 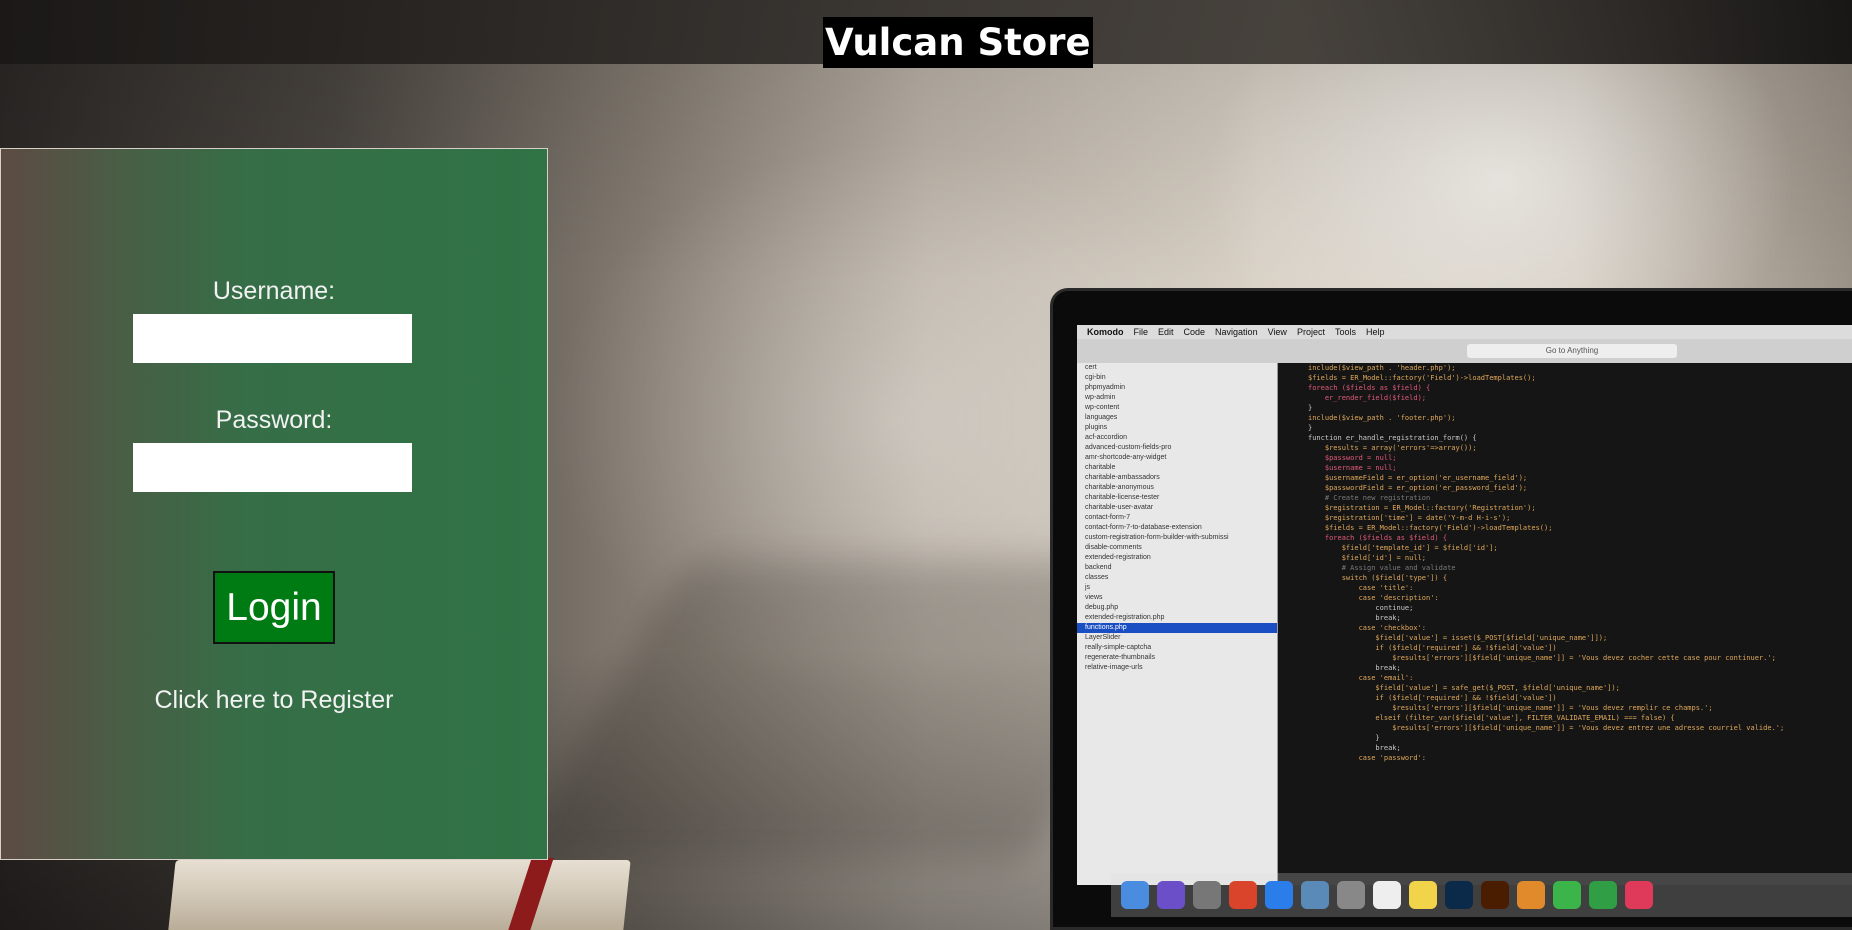 What do you see at coordinates (274, 607) in the screenshot?
I see `login-button: Login` at bounding box center [274, 607].